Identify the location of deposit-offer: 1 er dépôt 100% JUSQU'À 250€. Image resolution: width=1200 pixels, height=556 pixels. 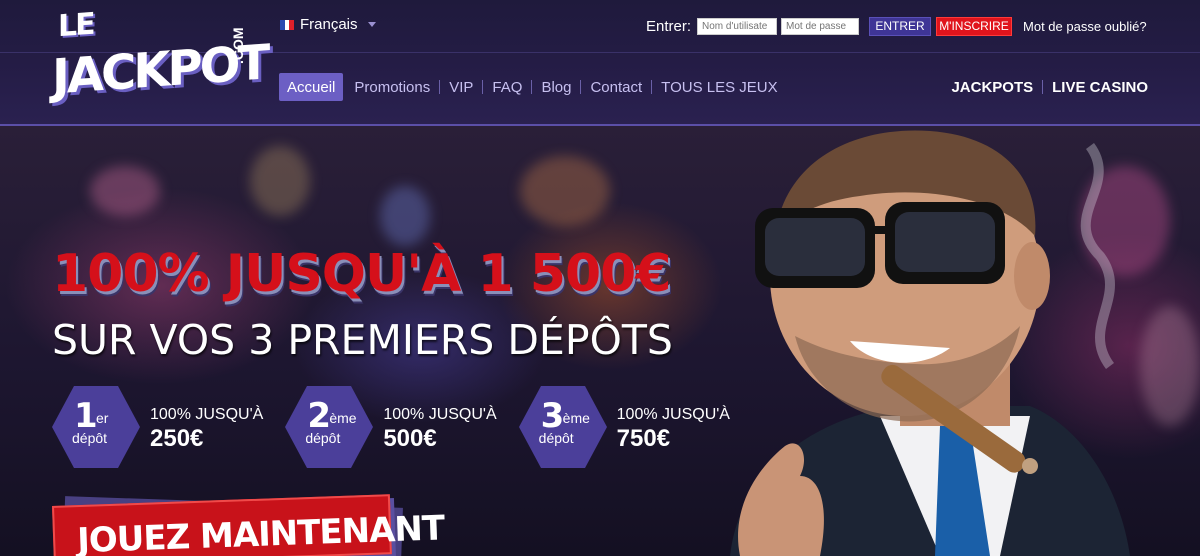
(157, 427).